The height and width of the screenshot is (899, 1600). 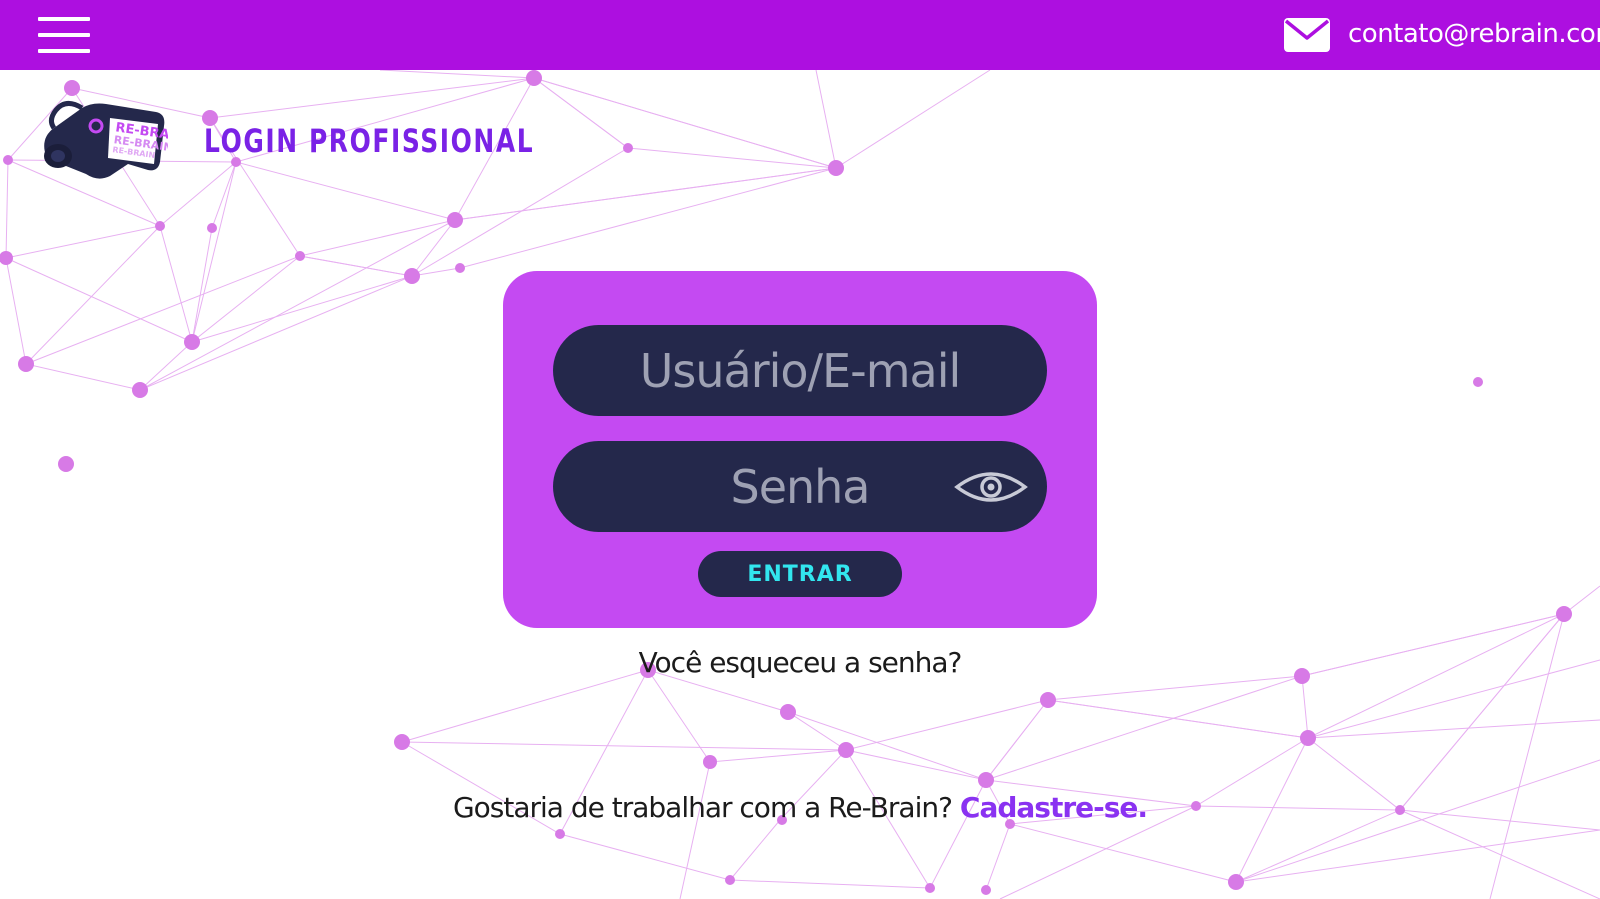 What do you see at coordinates (1474, 34) in the screenshot?
I see `contact-email-link: contato@rebrain.com` at bounding box center [1474, 34].